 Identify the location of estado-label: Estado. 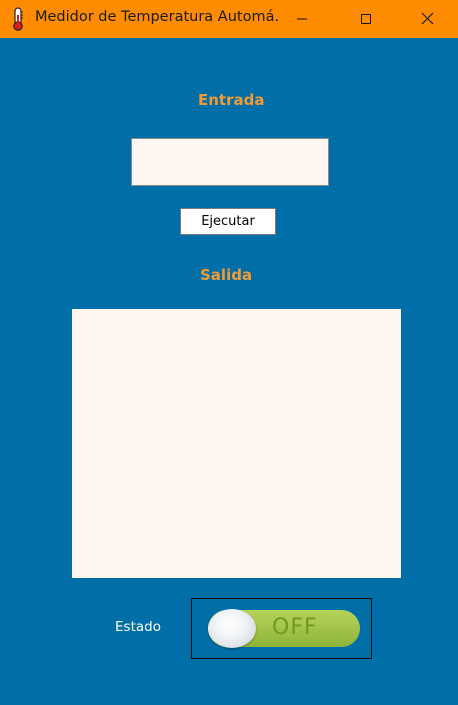
(138, 627).